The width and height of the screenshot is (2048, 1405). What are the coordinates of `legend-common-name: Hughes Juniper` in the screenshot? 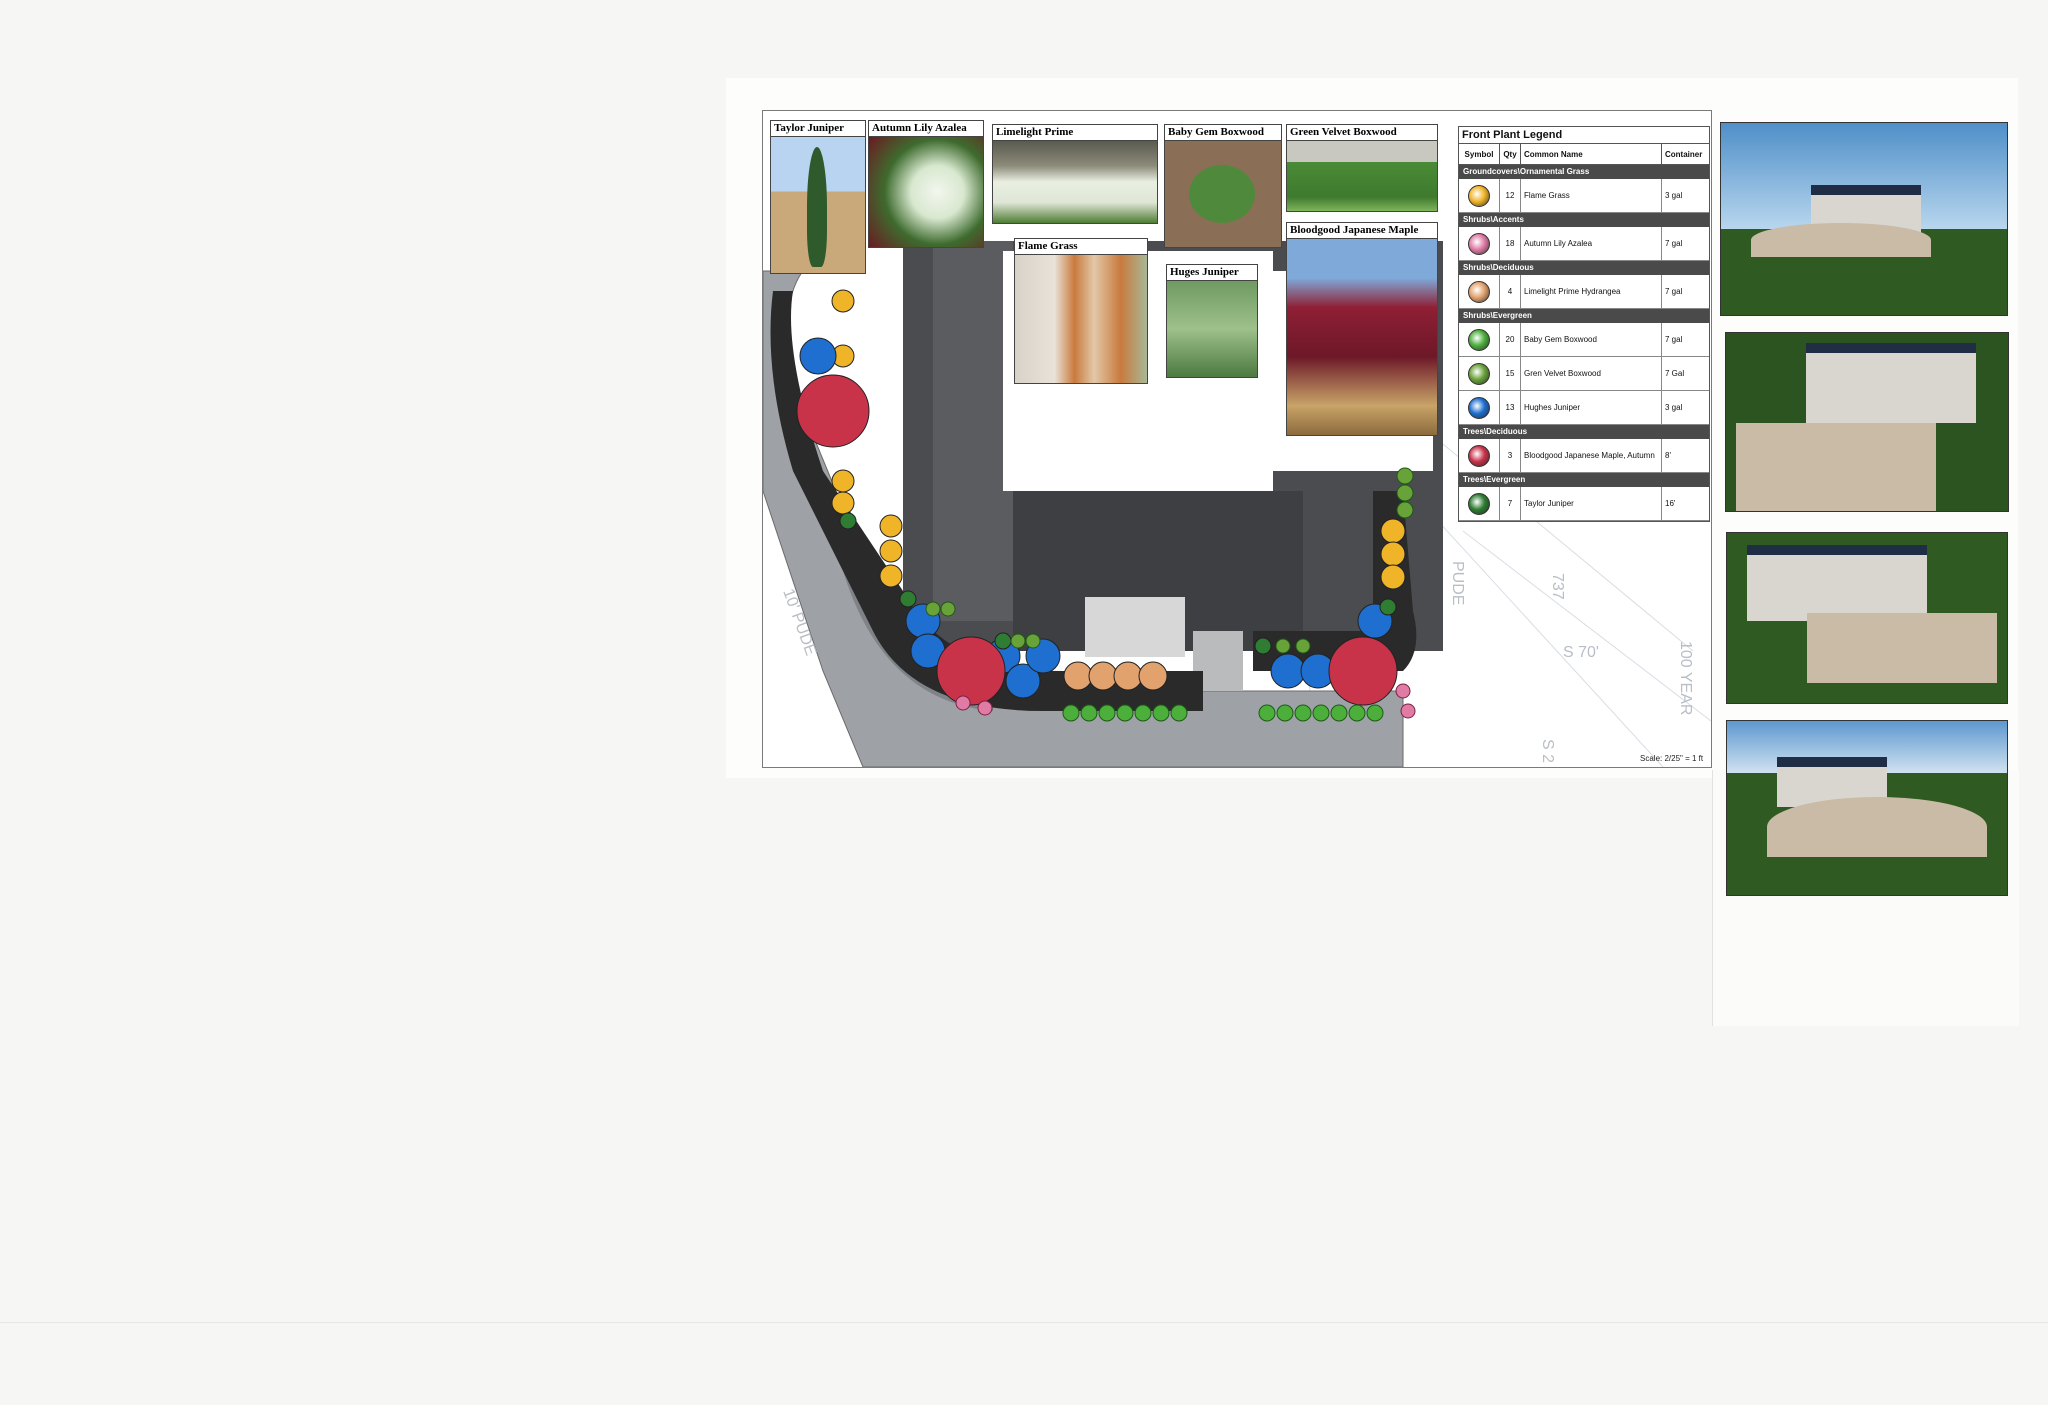 It's located at (1591, 407).